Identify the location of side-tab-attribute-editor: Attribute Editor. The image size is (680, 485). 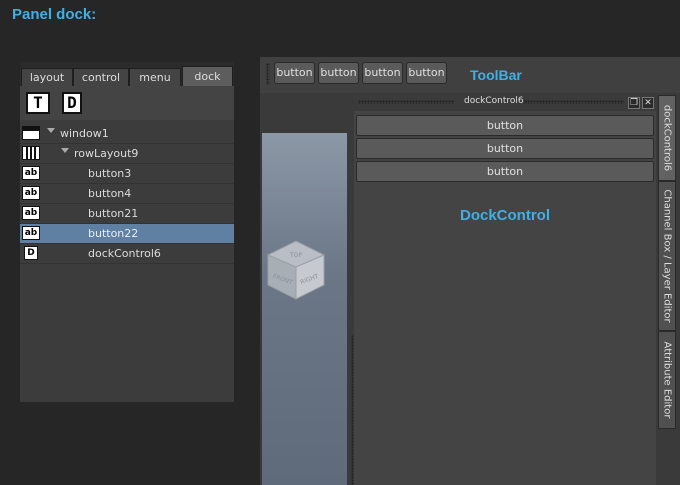
(667, 380).